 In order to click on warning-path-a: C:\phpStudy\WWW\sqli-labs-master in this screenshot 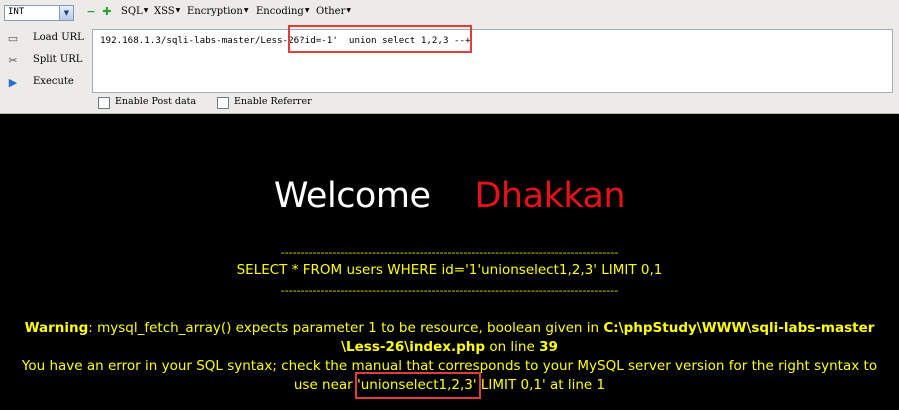, I will do `click(739, 328)`.